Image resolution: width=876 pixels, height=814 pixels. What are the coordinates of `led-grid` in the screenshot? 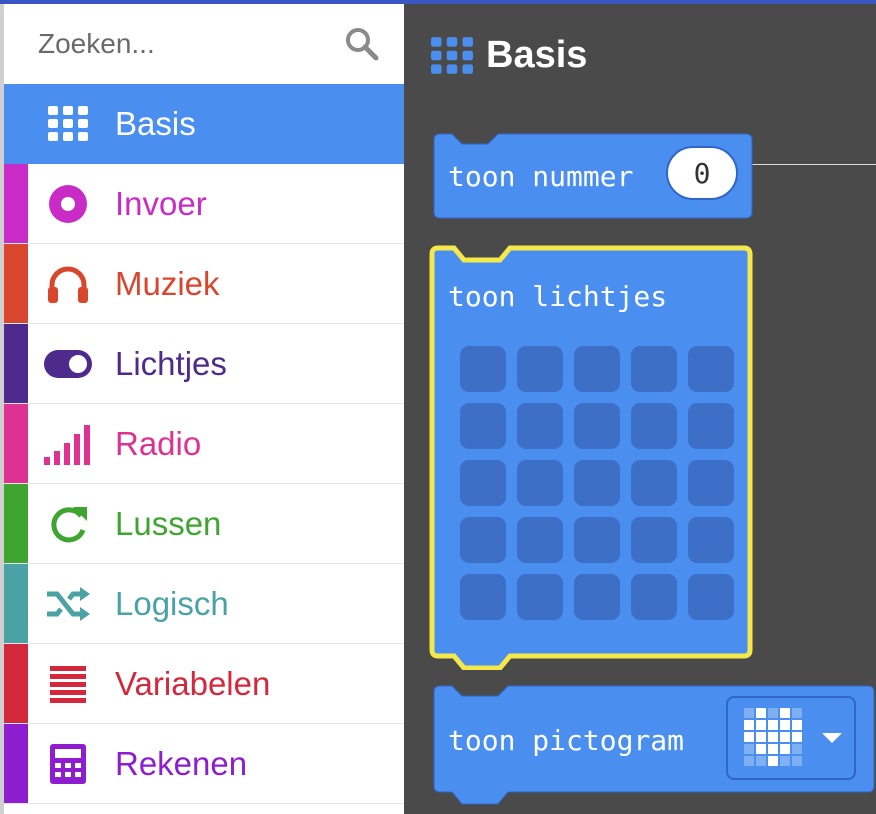 It's located at (597, 483).